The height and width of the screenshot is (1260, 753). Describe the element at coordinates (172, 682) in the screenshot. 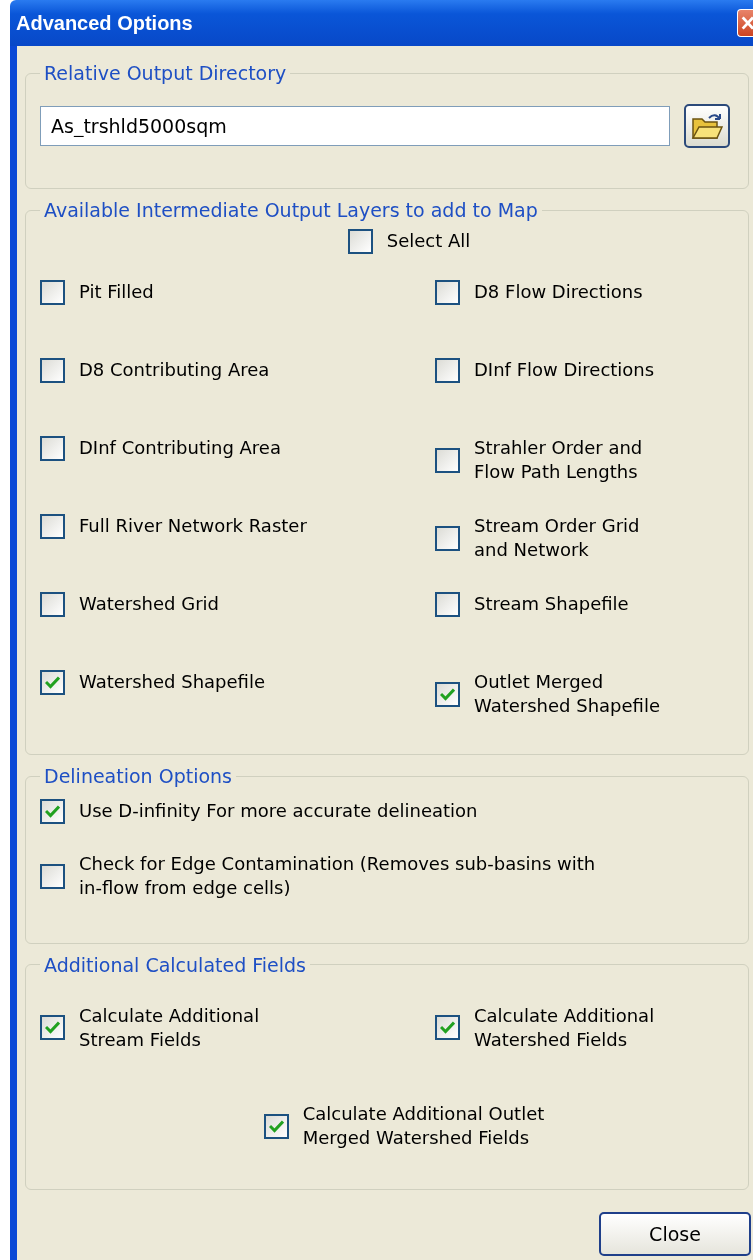

I see `checkbox-label: Watershed Shapefile` at that location.